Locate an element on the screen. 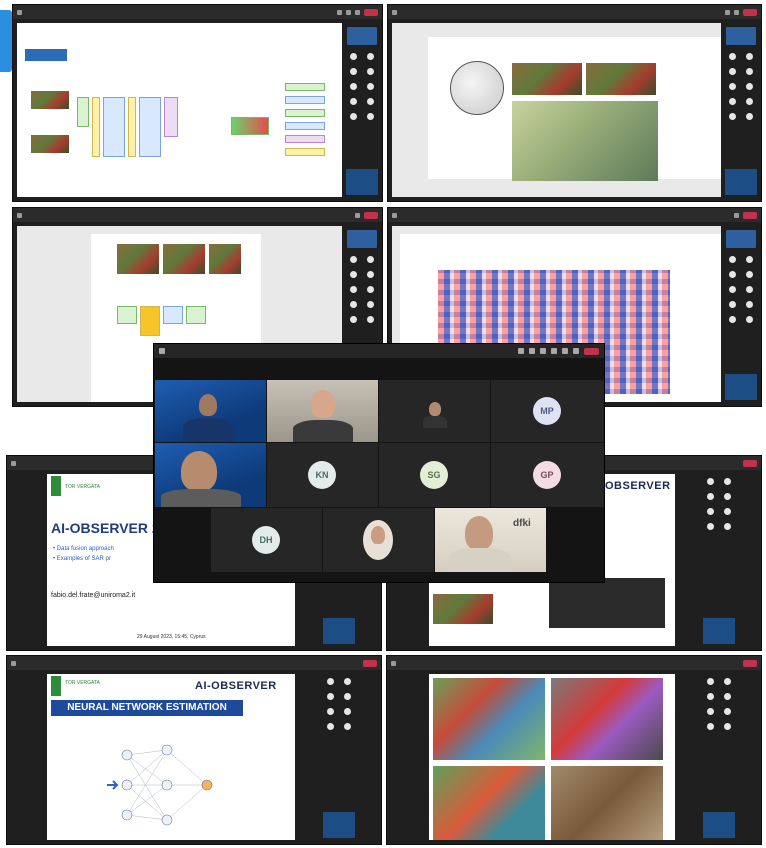  avatar-tile-kn: KN is located at coordinates (322, 475).